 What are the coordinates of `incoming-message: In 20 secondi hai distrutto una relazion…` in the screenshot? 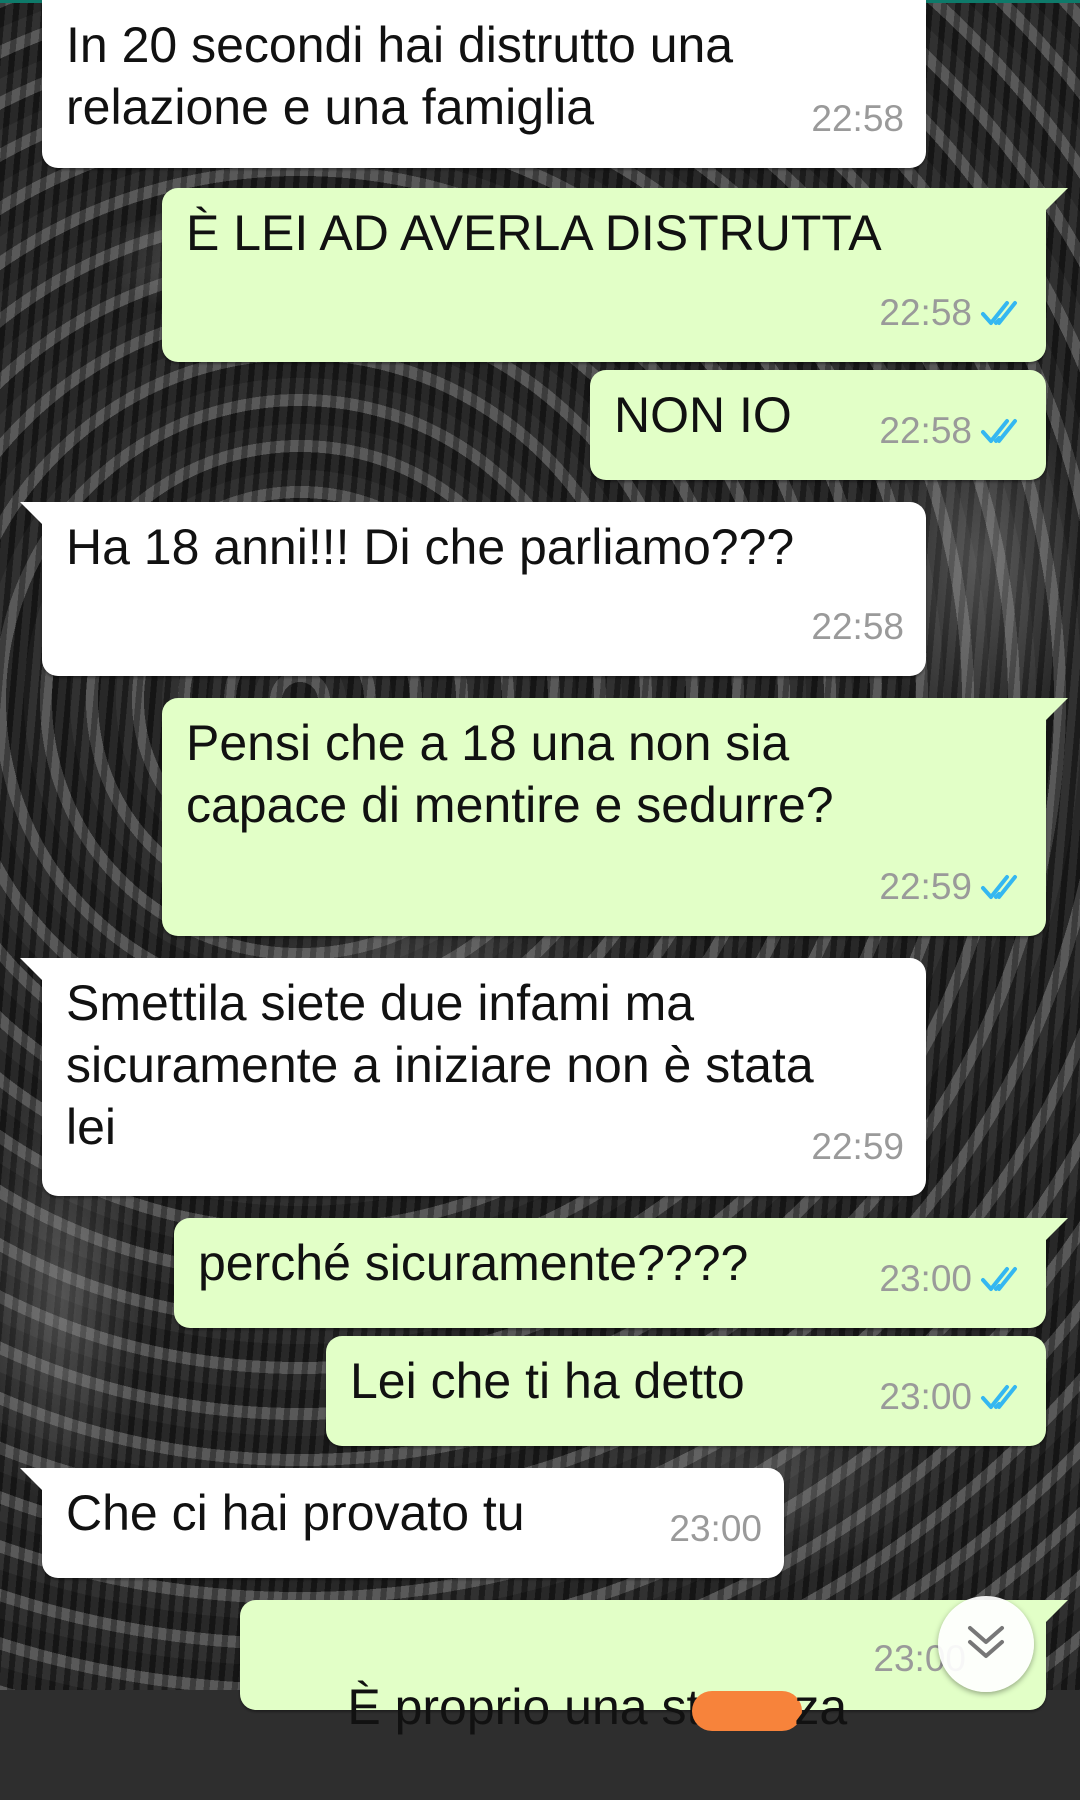 It's located at (484, 84).